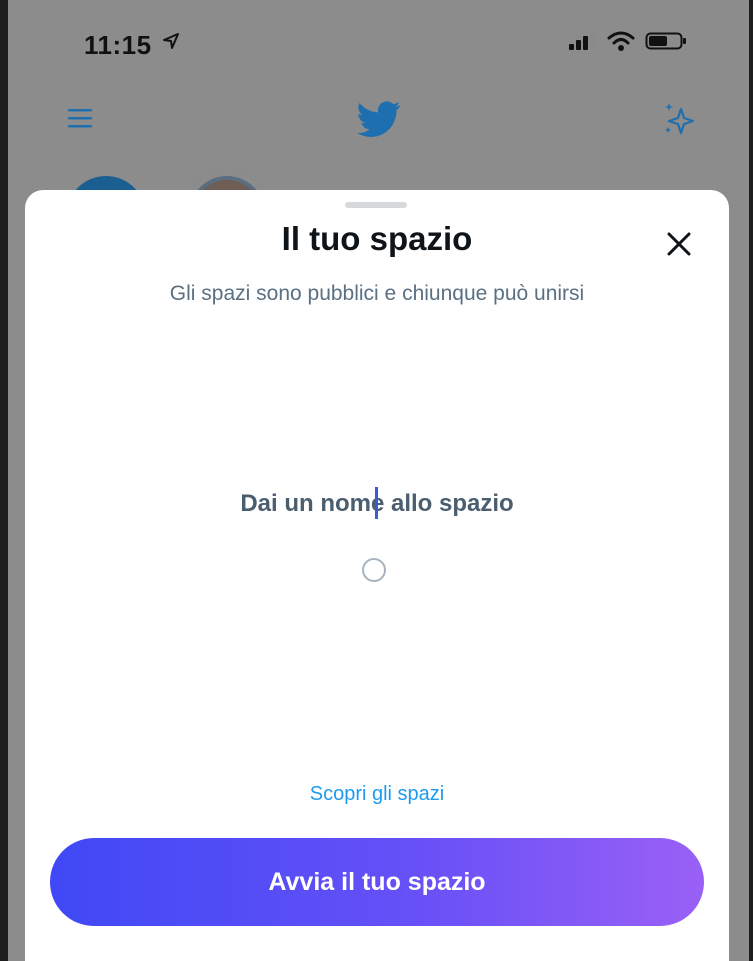 The height and width of the screenshot is (961, 753). I want to click on close-icon, so click(679, 244).